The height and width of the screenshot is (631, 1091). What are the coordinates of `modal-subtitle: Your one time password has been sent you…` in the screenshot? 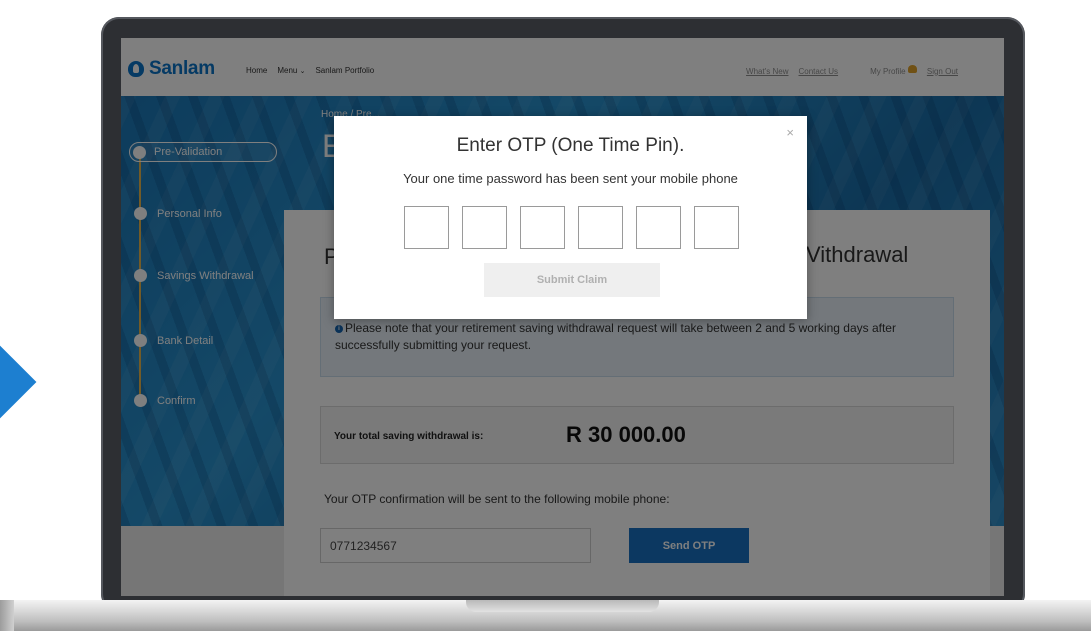 It's located at (570, 178).